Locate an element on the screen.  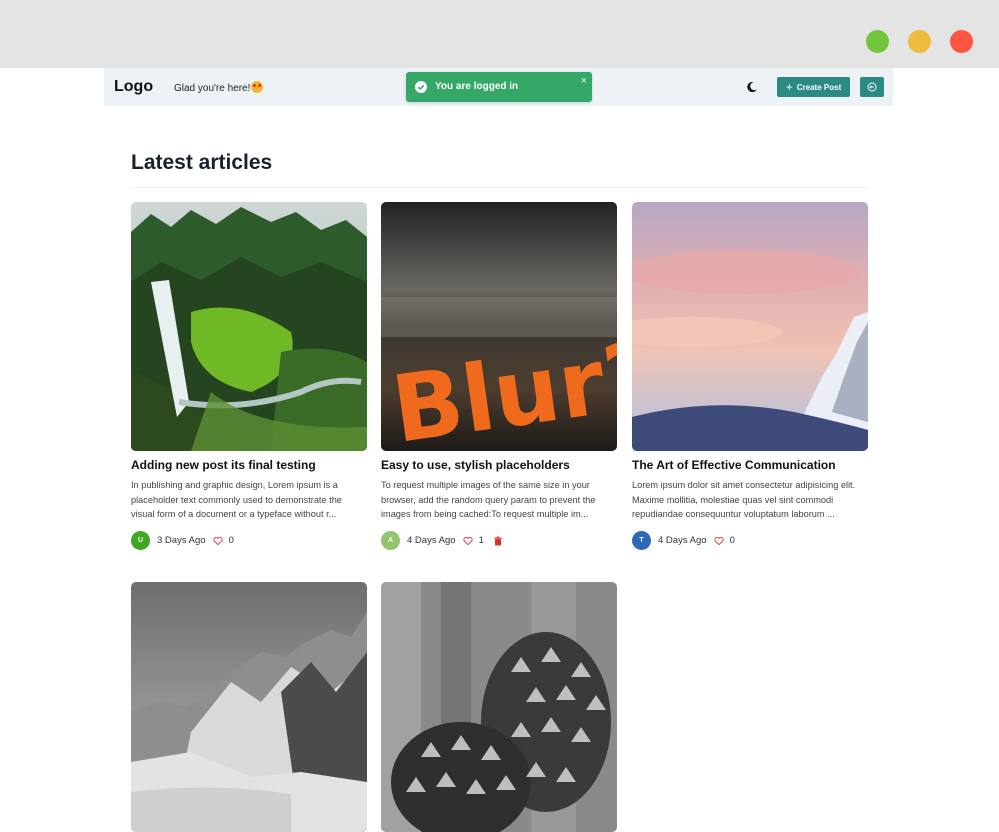
post-time: 3 Days Ago is located at coordinates (181, 541).